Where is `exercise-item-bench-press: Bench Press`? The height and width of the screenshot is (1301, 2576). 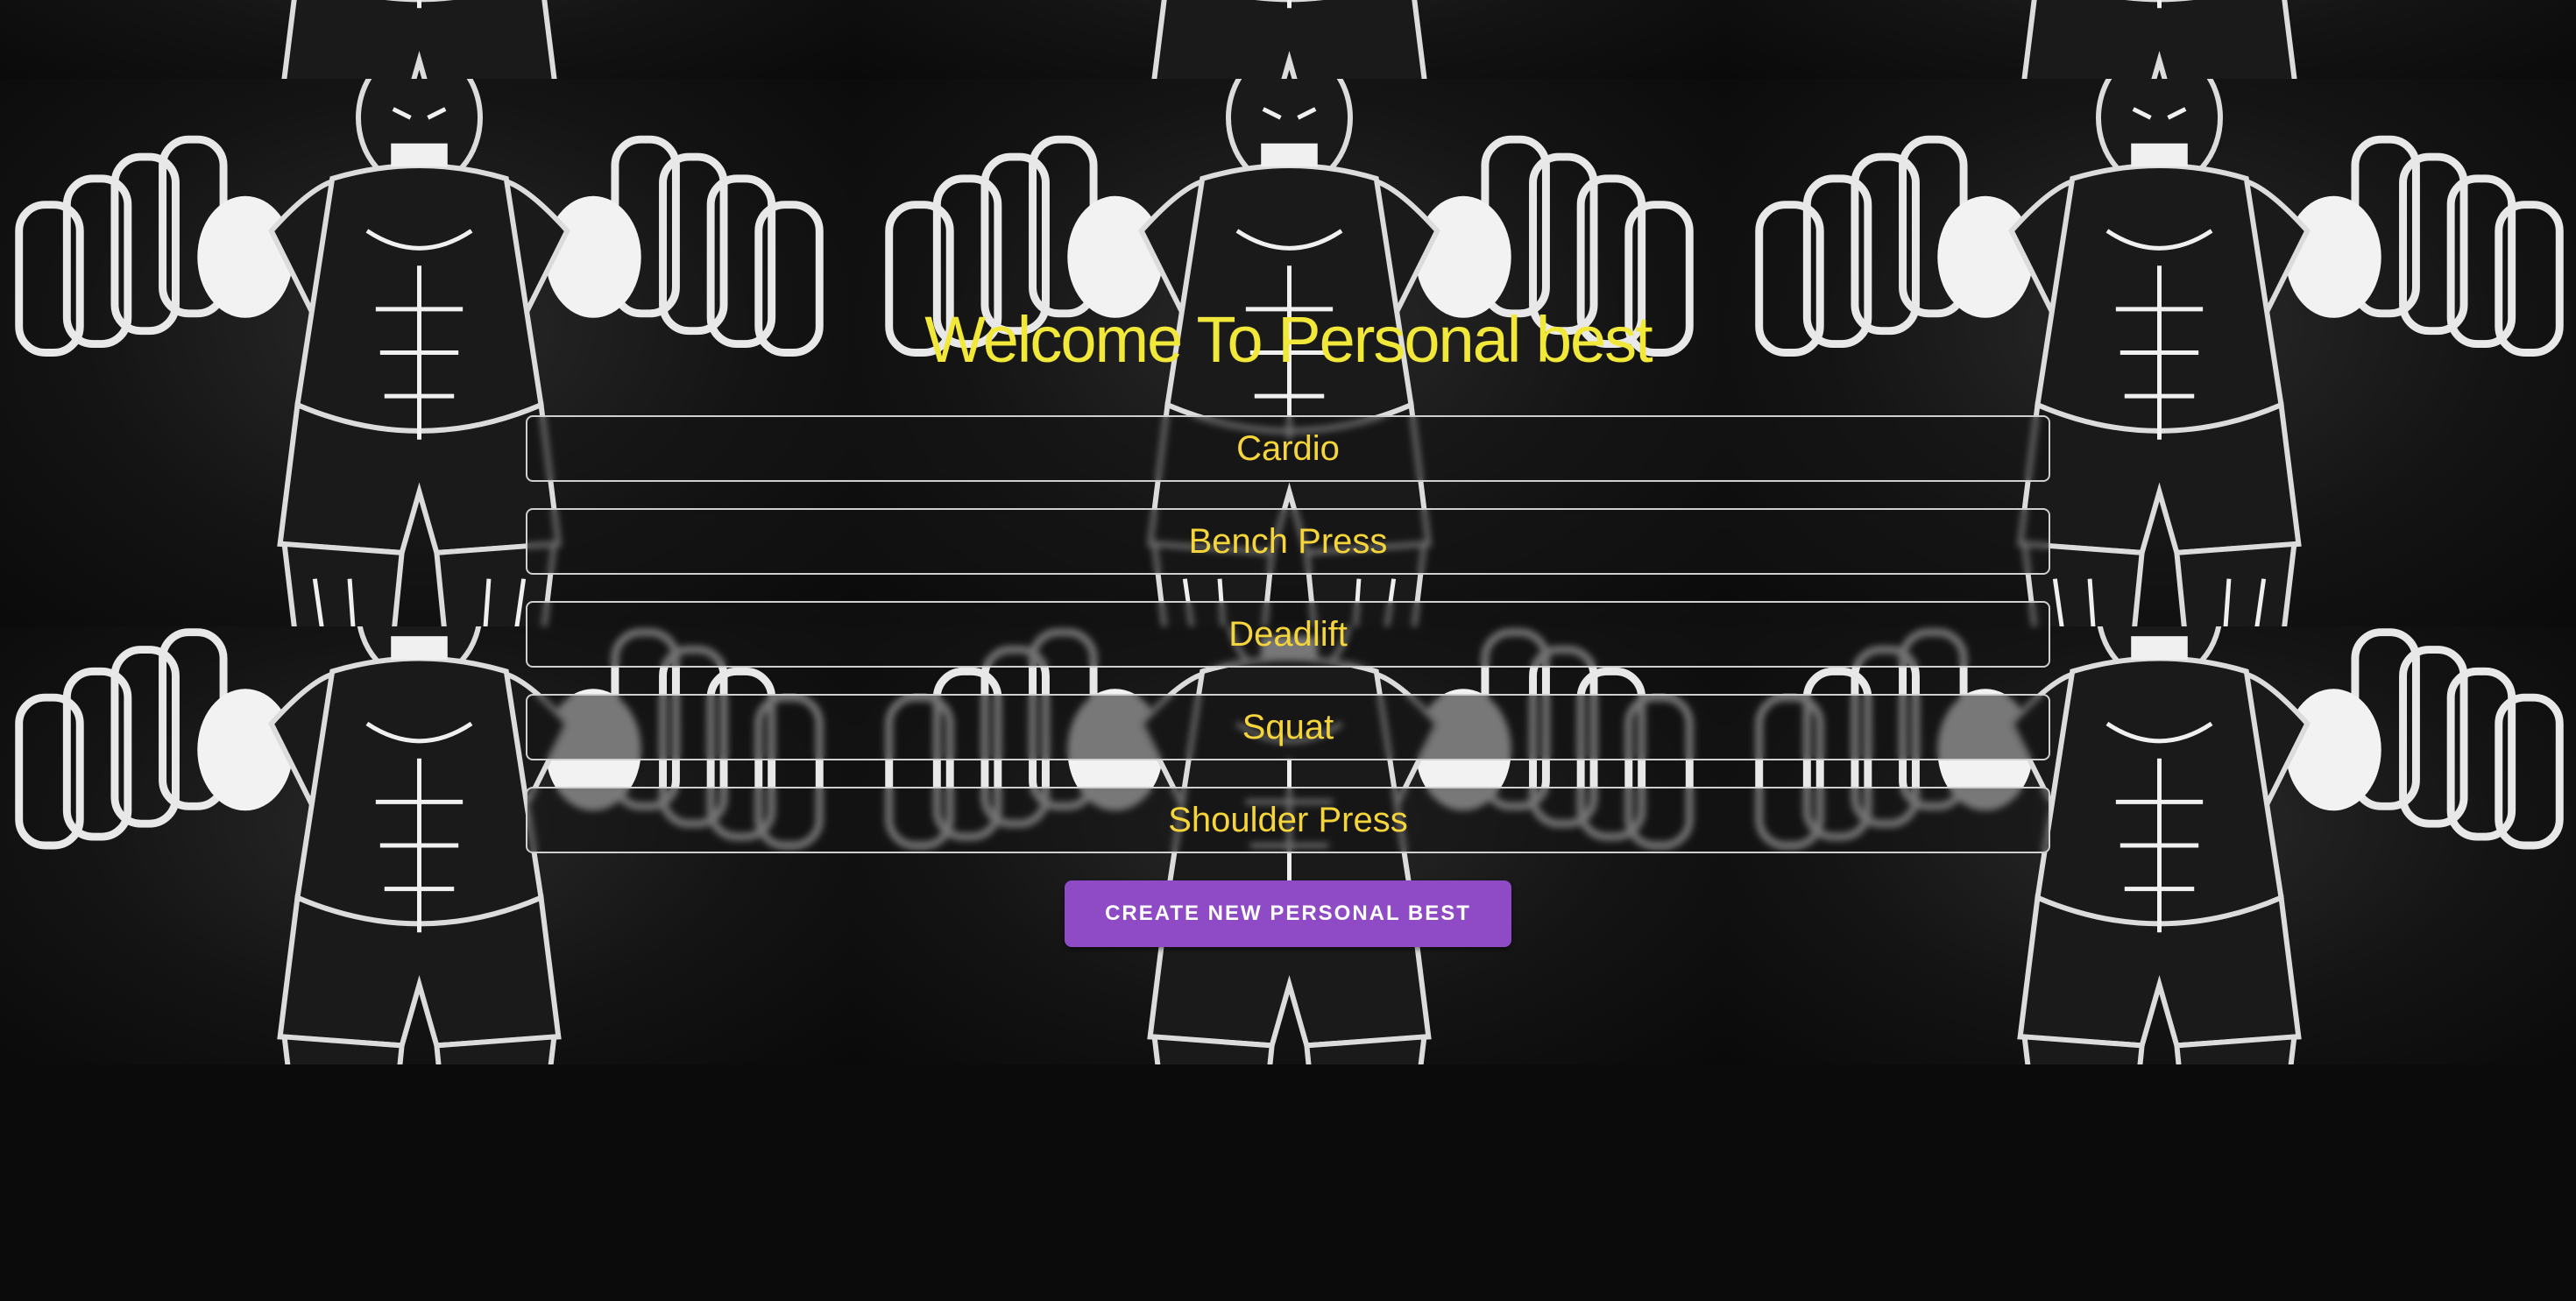
exercise-item-bench-press: Bench Press is located at coordinates (1288, 541).